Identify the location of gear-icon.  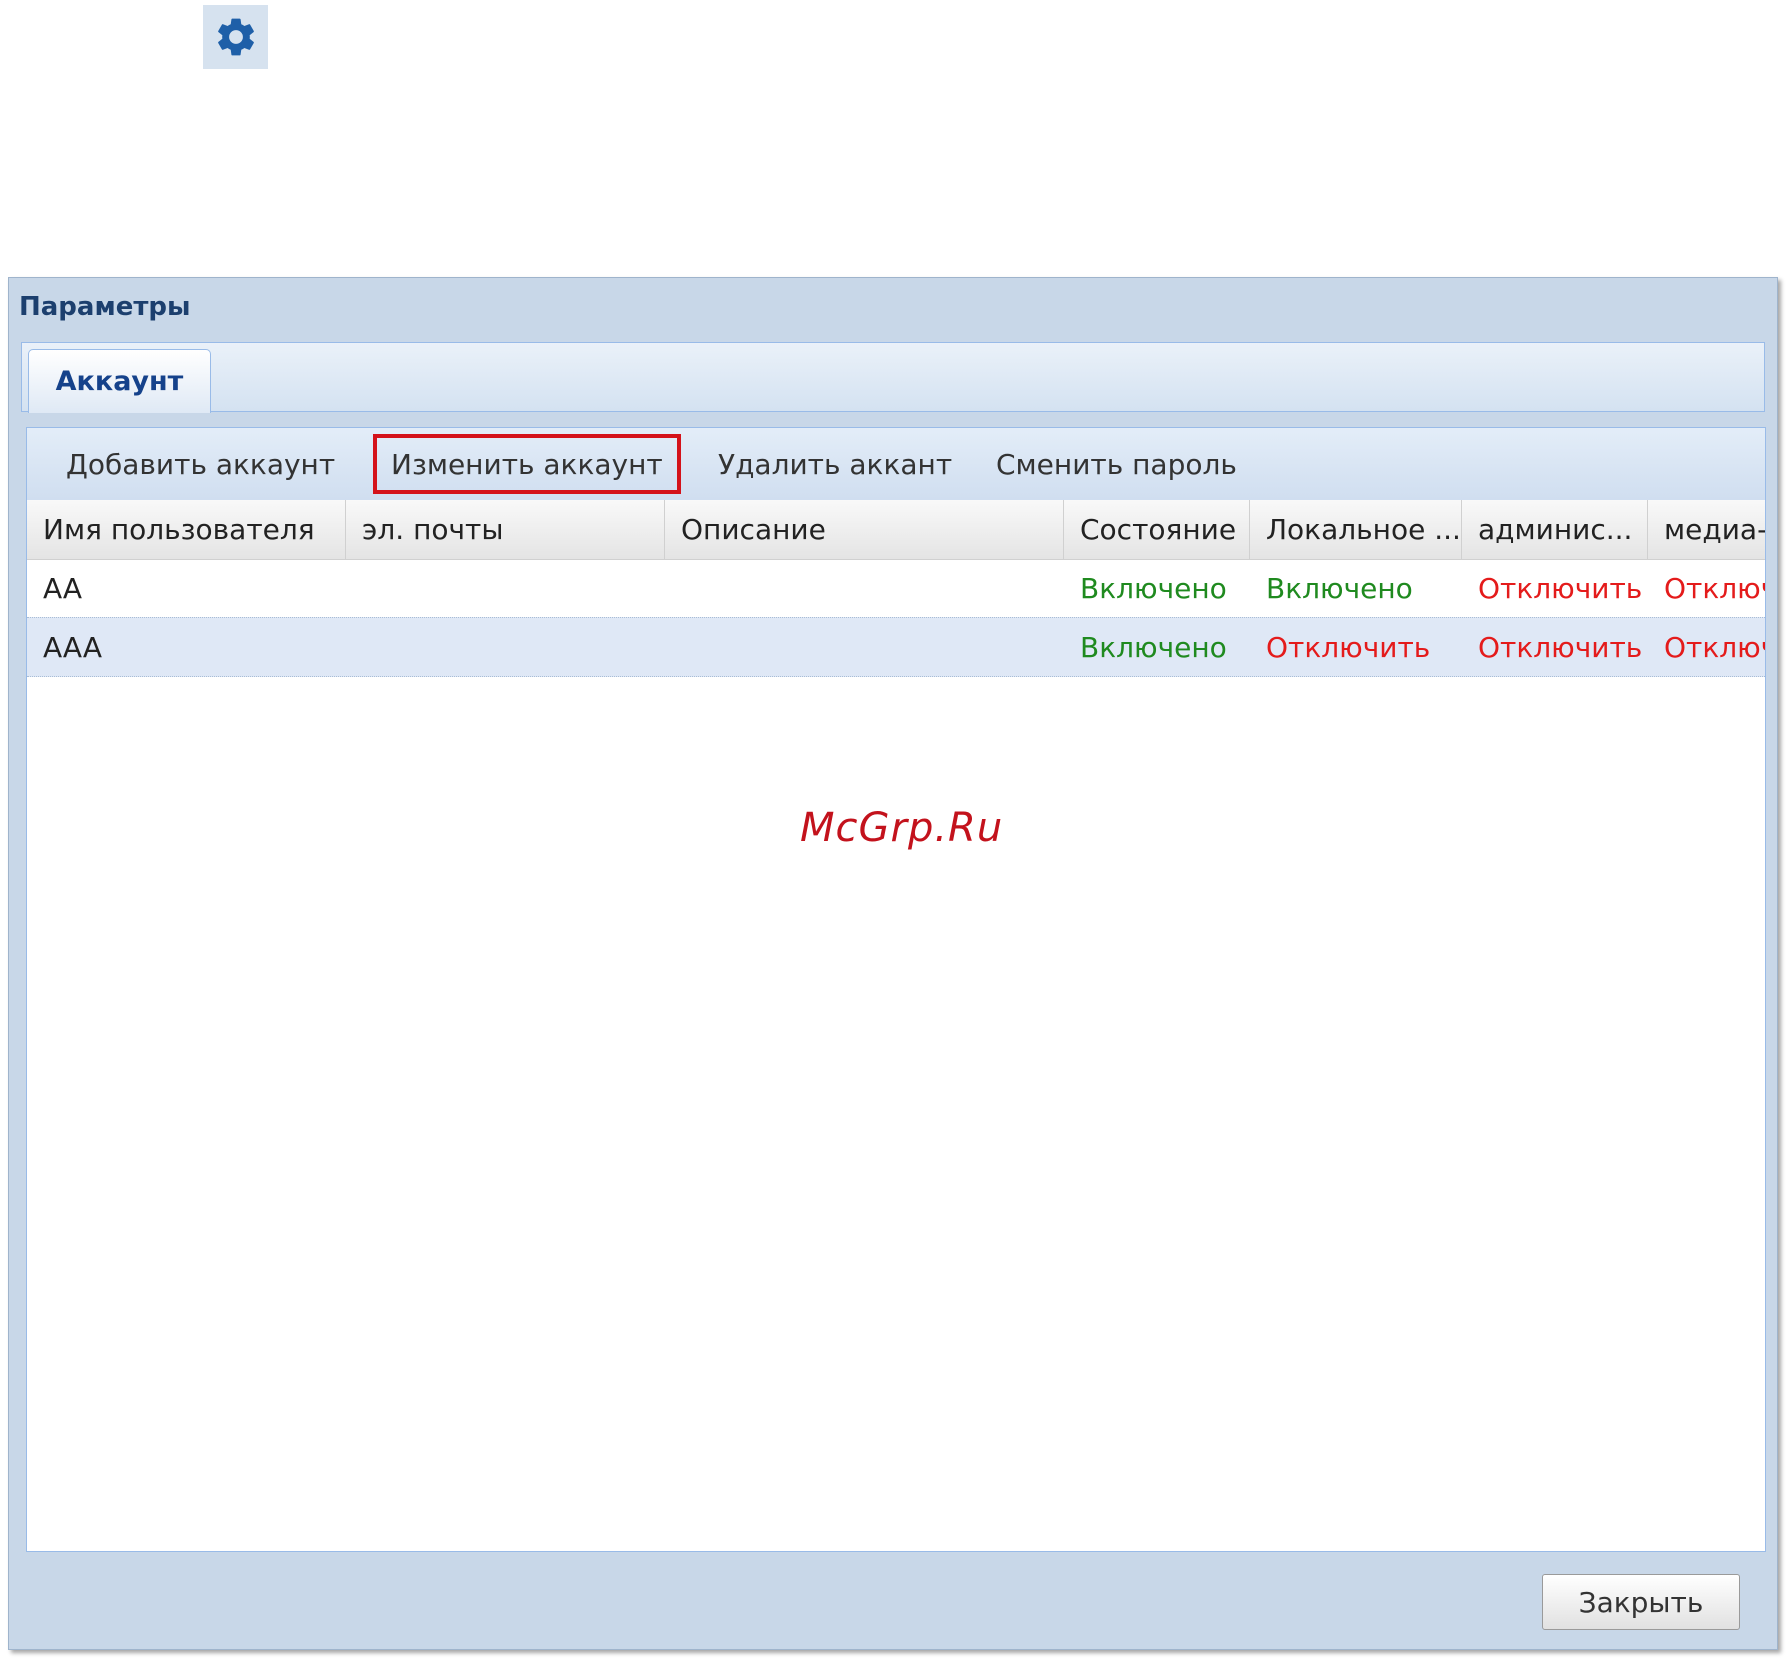
(235, 37).